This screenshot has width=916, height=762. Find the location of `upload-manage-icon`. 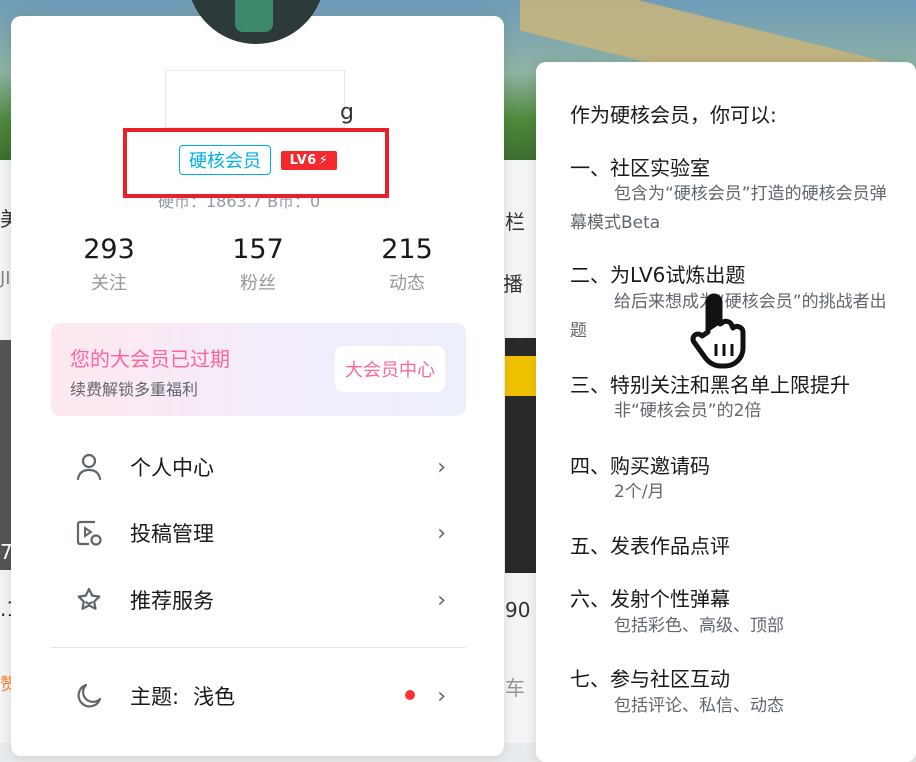

upload-manage-icon is located at coordinates (89, 533).